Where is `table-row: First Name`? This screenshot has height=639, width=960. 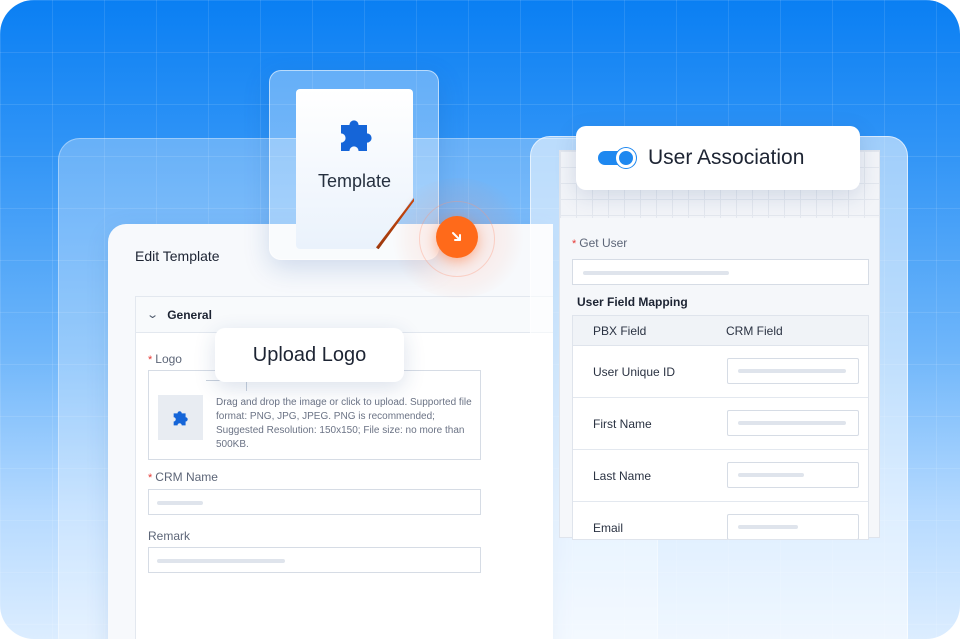
table-row: First Name is located at coordinates (720, 424).